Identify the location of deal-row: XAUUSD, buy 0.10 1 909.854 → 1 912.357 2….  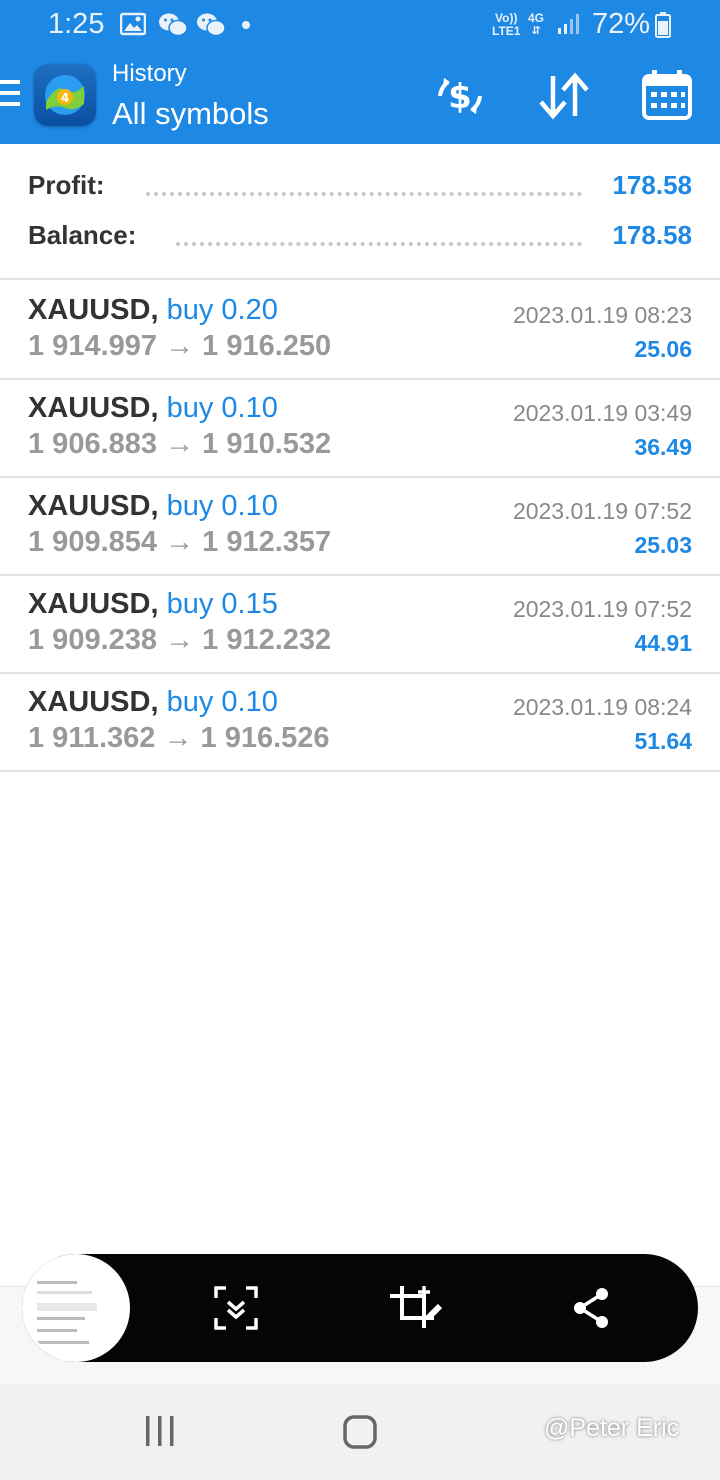
(360, 526).